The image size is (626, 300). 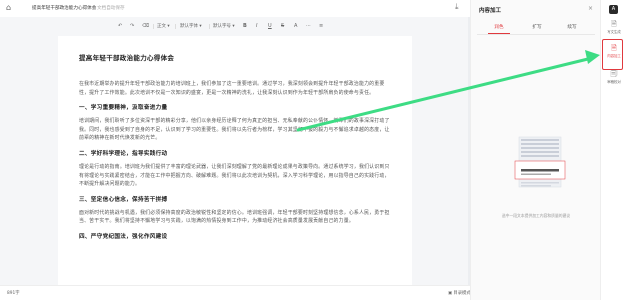 I want to click on rail-item-review: 🗐 审稿校对, so click(x=614, y=77).